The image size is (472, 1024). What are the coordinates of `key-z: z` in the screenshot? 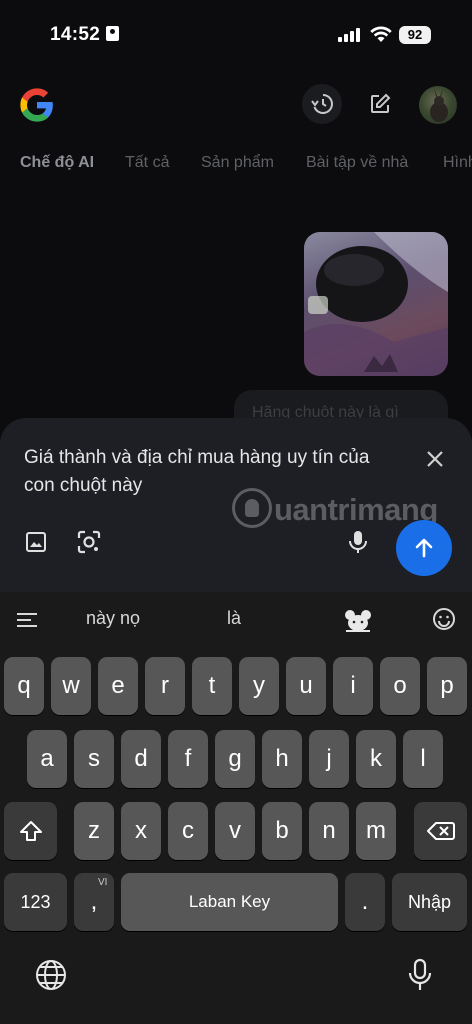 It's located at (94, 831).